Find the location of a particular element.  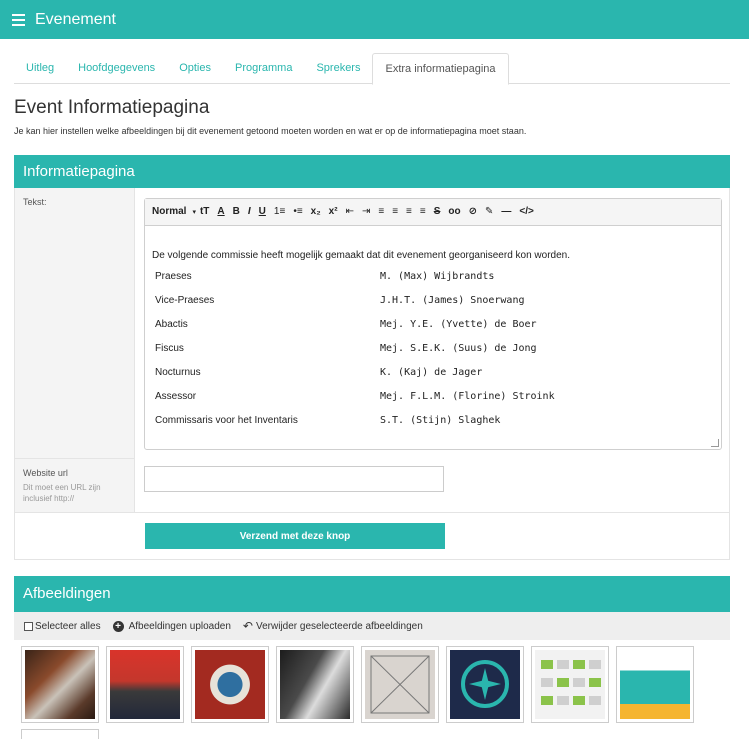

commissie-role: Nocturnus is located at coordinates (178, 372).